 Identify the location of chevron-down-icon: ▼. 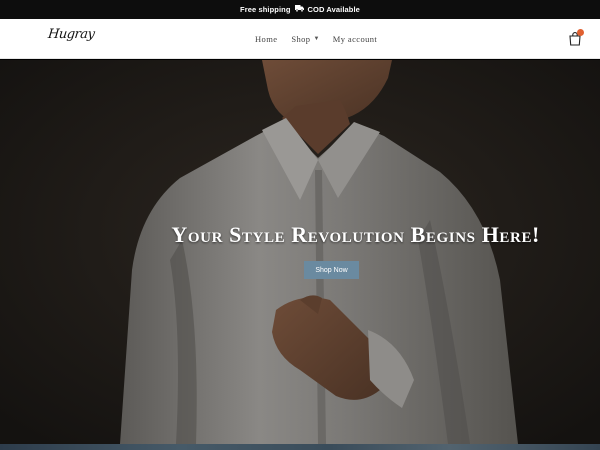
(316, 39).